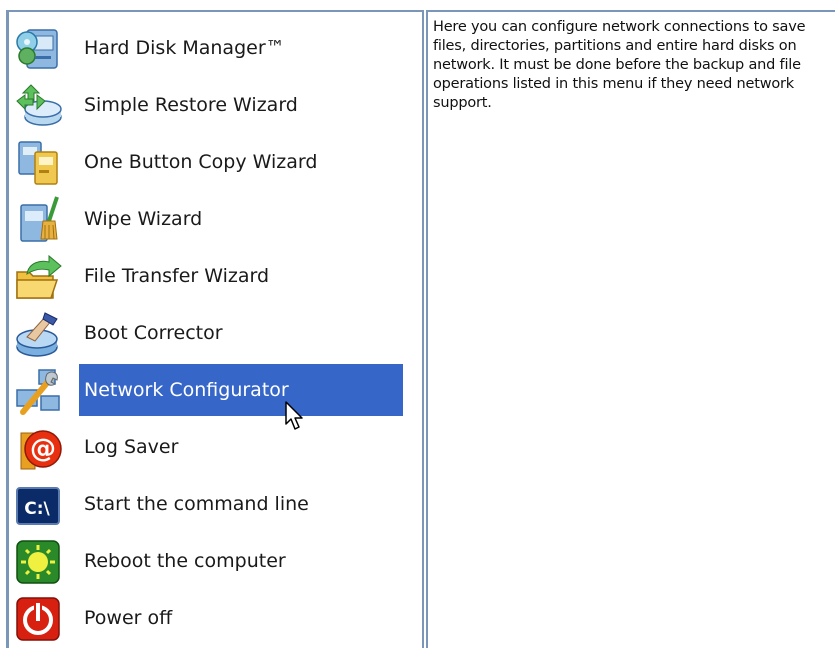 The width and height of the screenshot is (835, 648). What do you see at coordinates (177, 276) in the screenshot?
I see `menu-item-label: File Transfer Wizard` at bounding box center [177, 276].